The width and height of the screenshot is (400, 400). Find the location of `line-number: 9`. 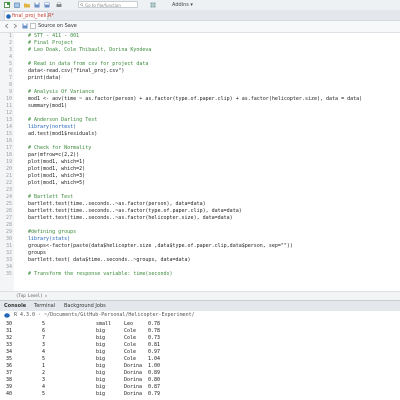

line-number: 9 is located at coordinates (10, 92).